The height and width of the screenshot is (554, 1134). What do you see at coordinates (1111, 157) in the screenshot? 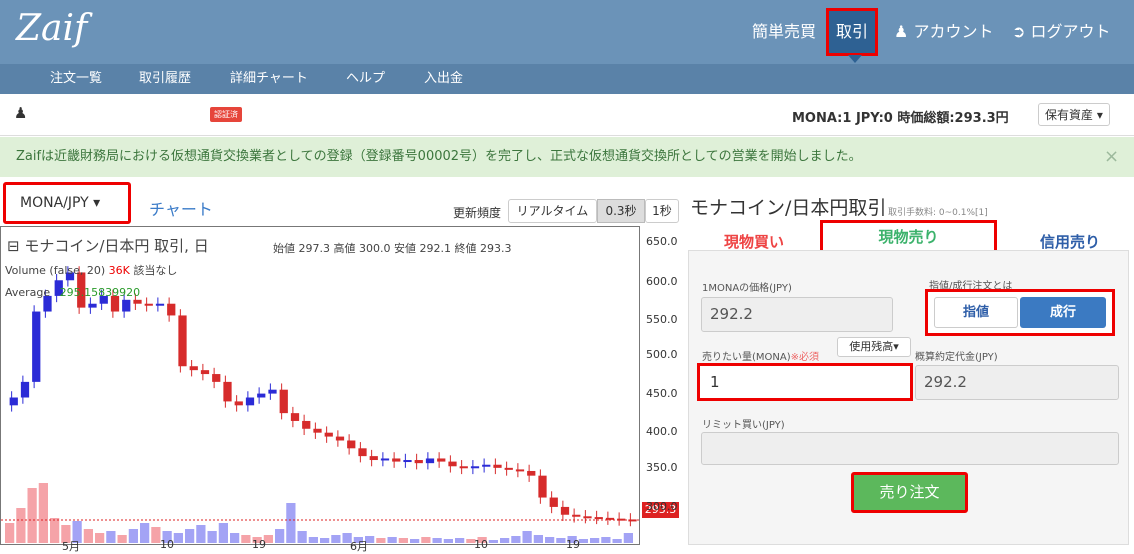
I see `close-icon: ×` at bounding box center [1111, 157].